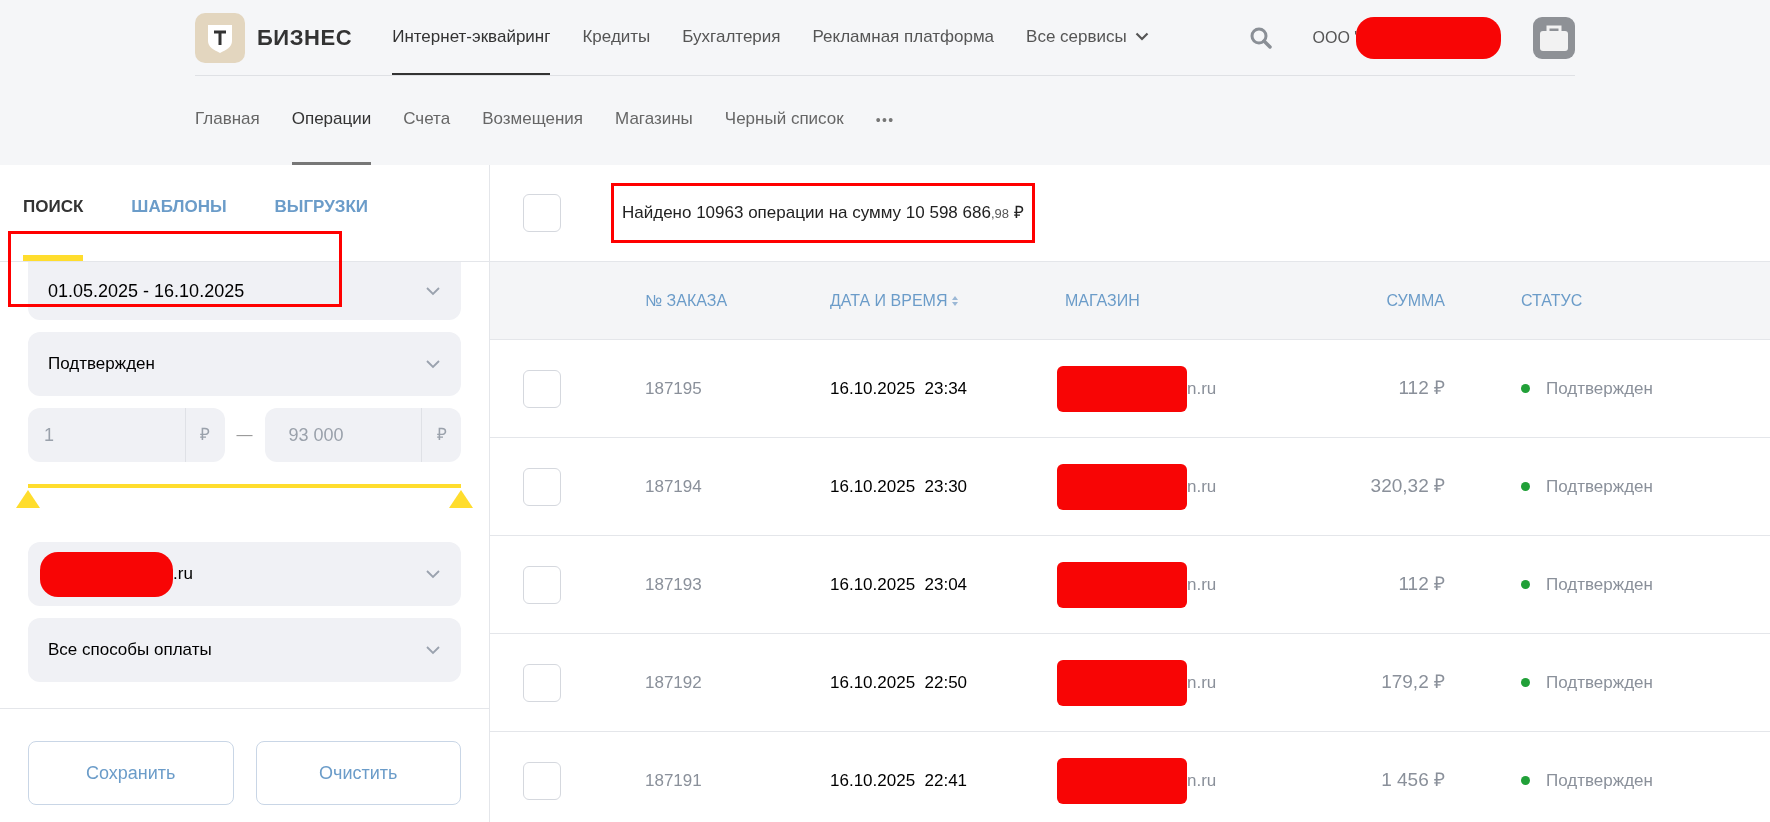  What do you see at coordinates (1552, 300) in the screenshot?
I see `column-header: СТАТУС` at bounding box center [1552, 300].